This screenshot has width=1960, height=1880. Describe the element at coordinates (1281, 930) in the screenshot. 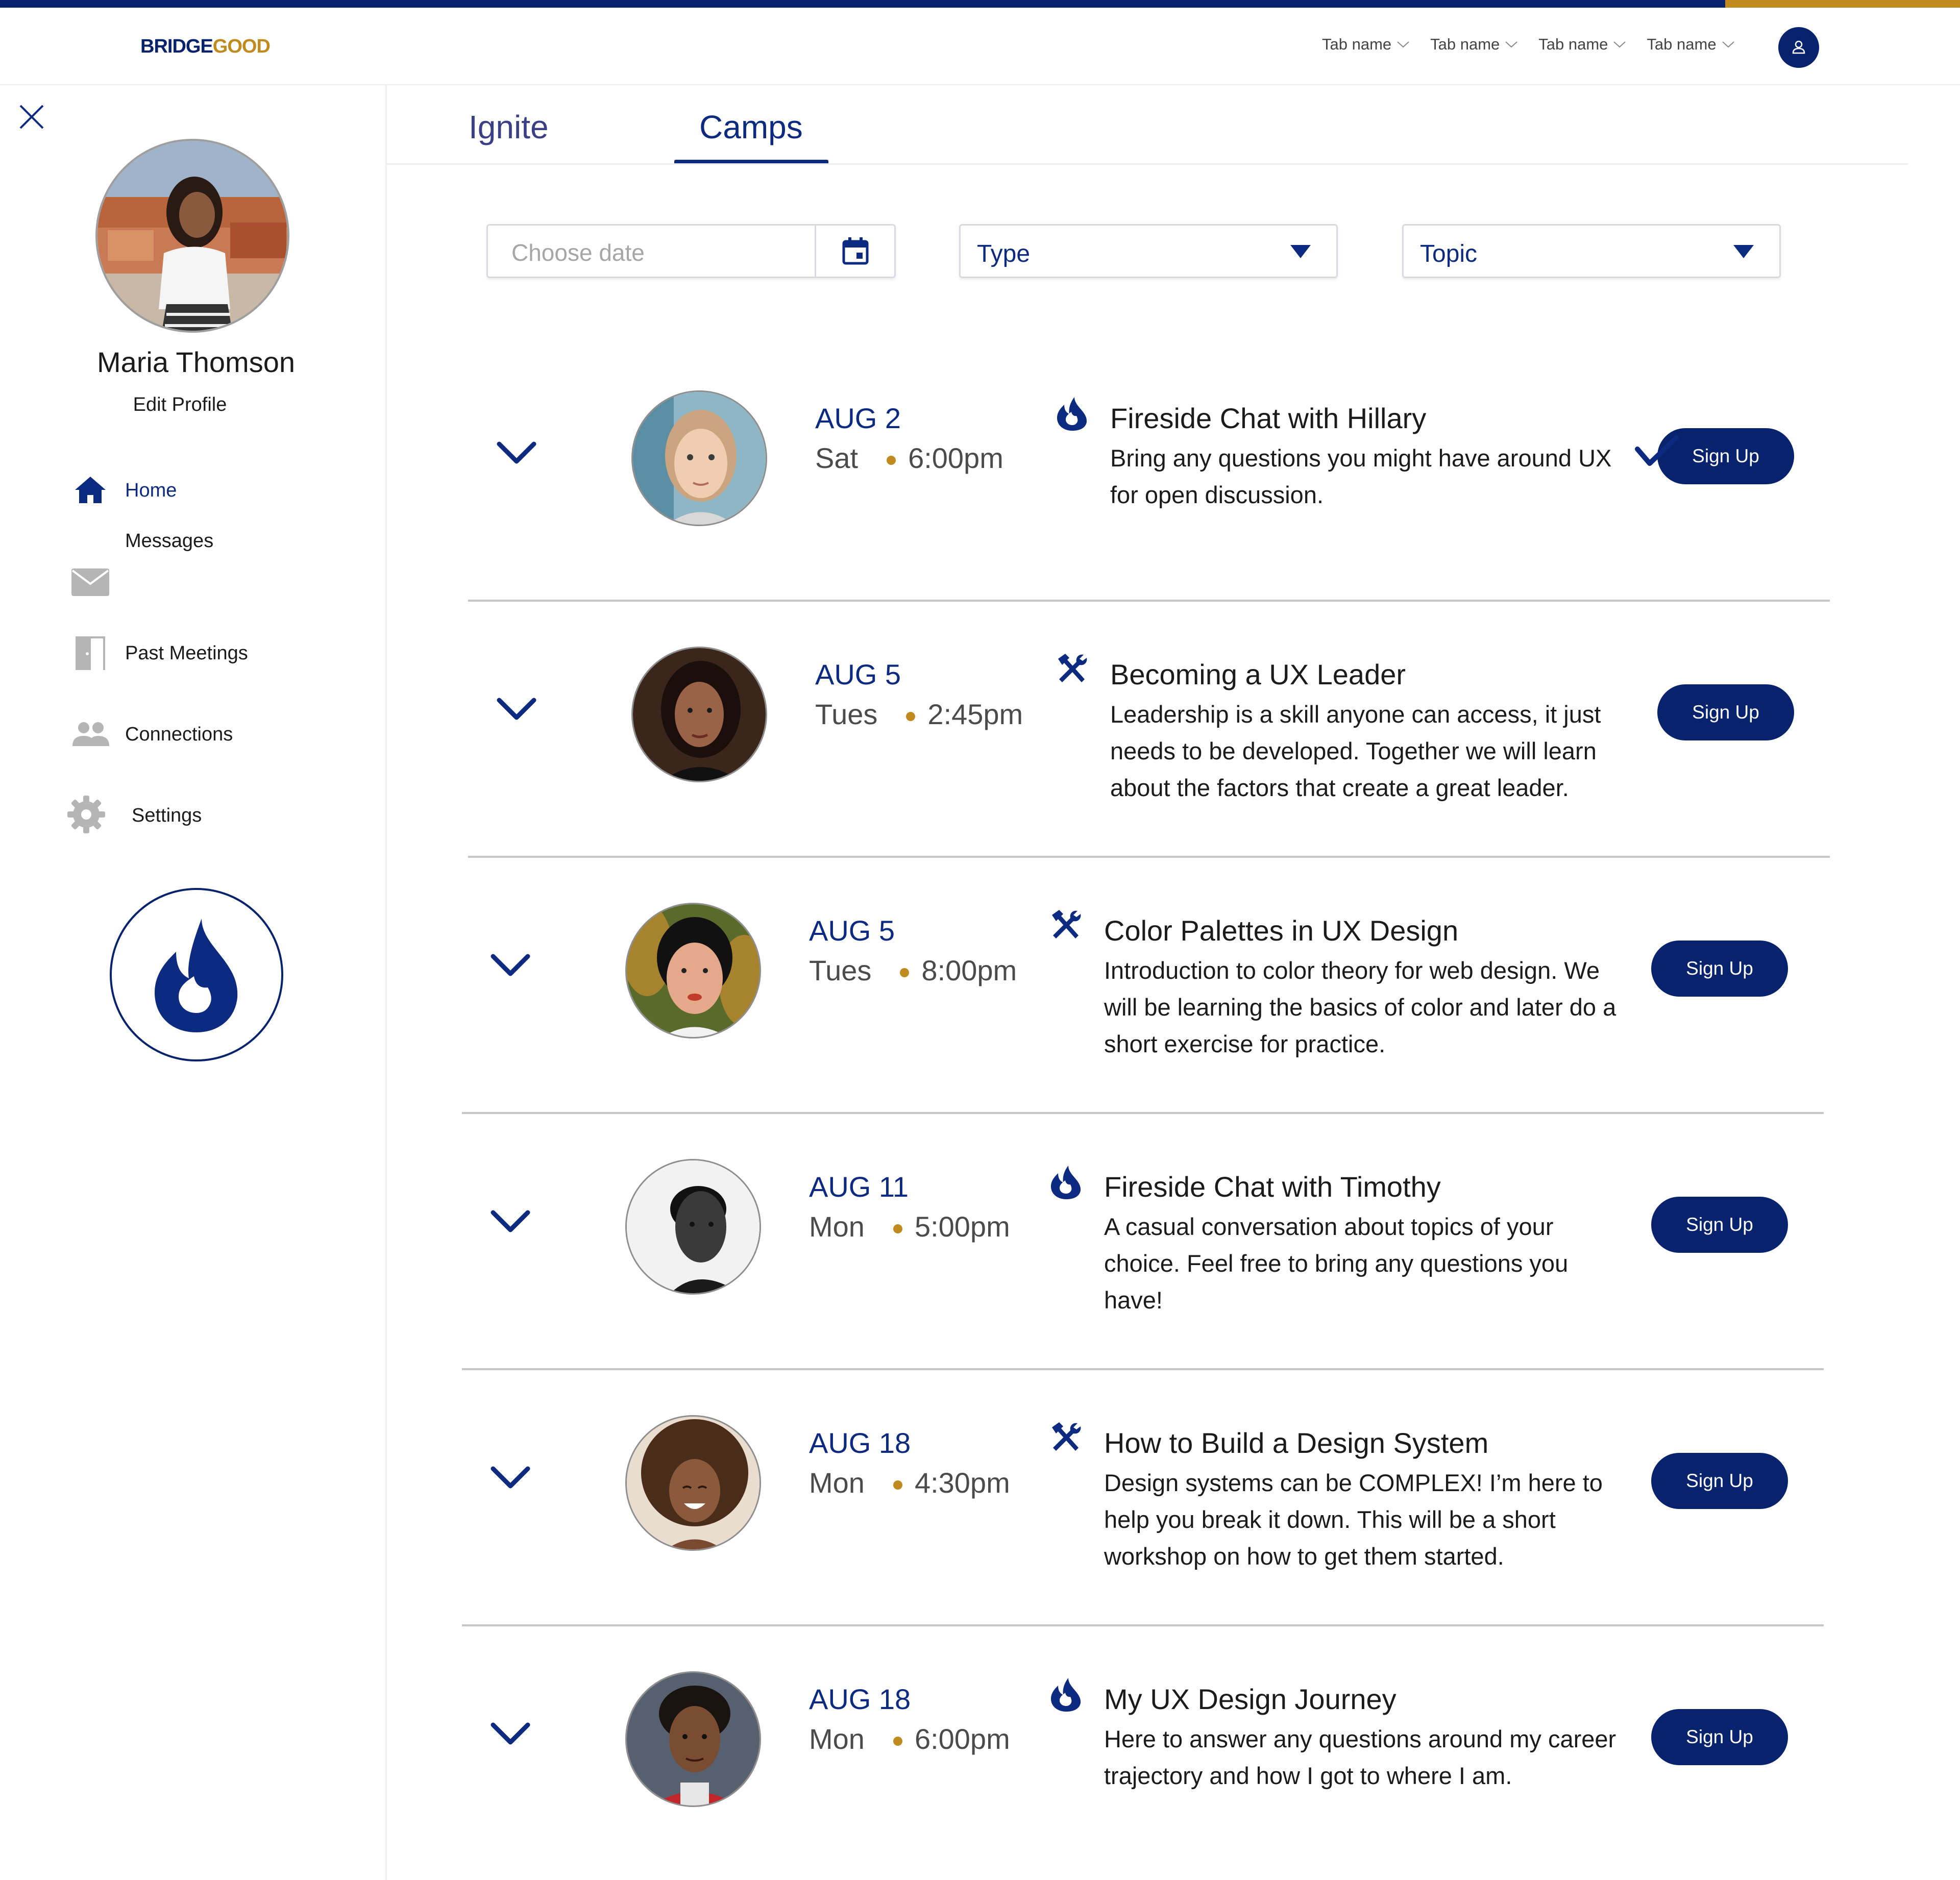

I see `event-title: Color Palettes in UX Design` at that location.